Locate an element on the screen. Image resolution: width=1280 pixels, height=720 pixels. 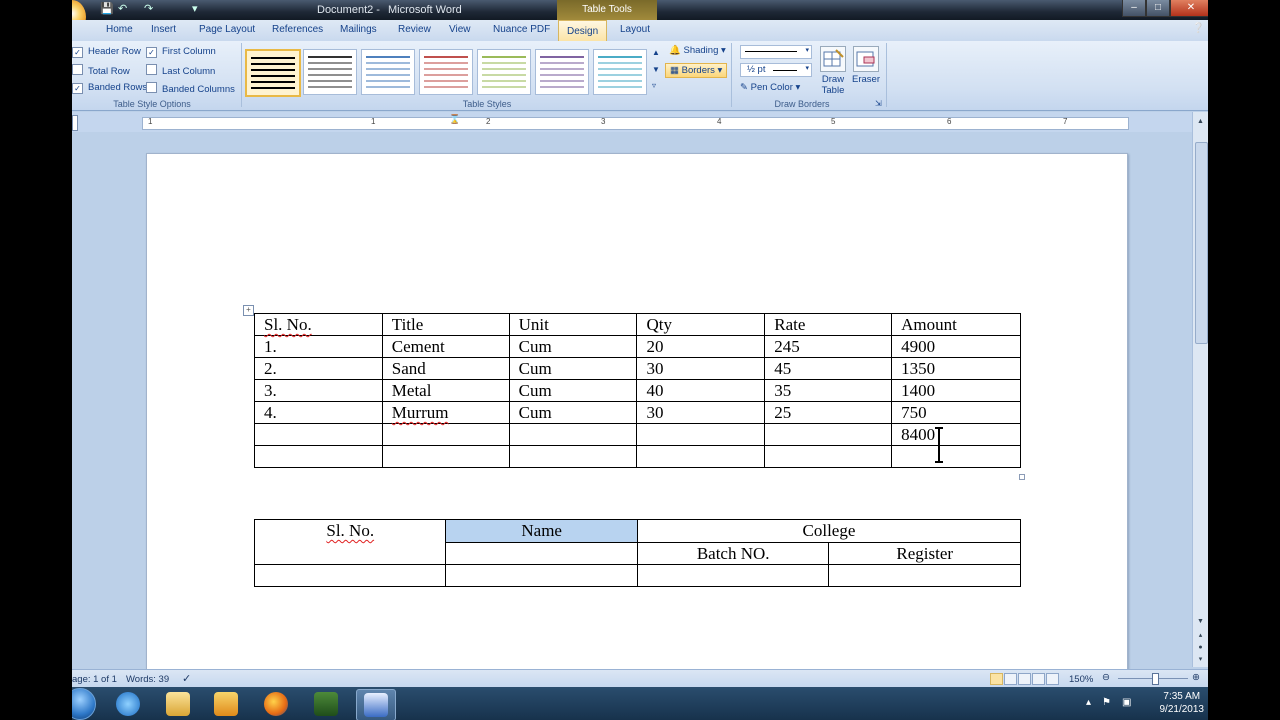
line-style-dropdown: ▾ is located at coordinates (776, 52).